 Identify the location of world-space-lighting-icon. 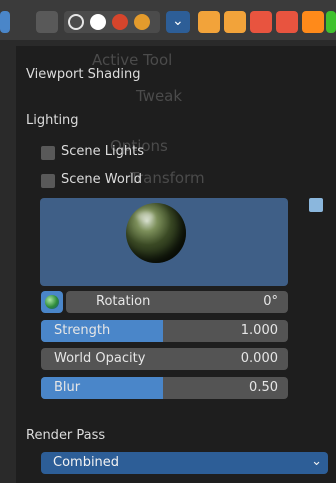
(316, 205).